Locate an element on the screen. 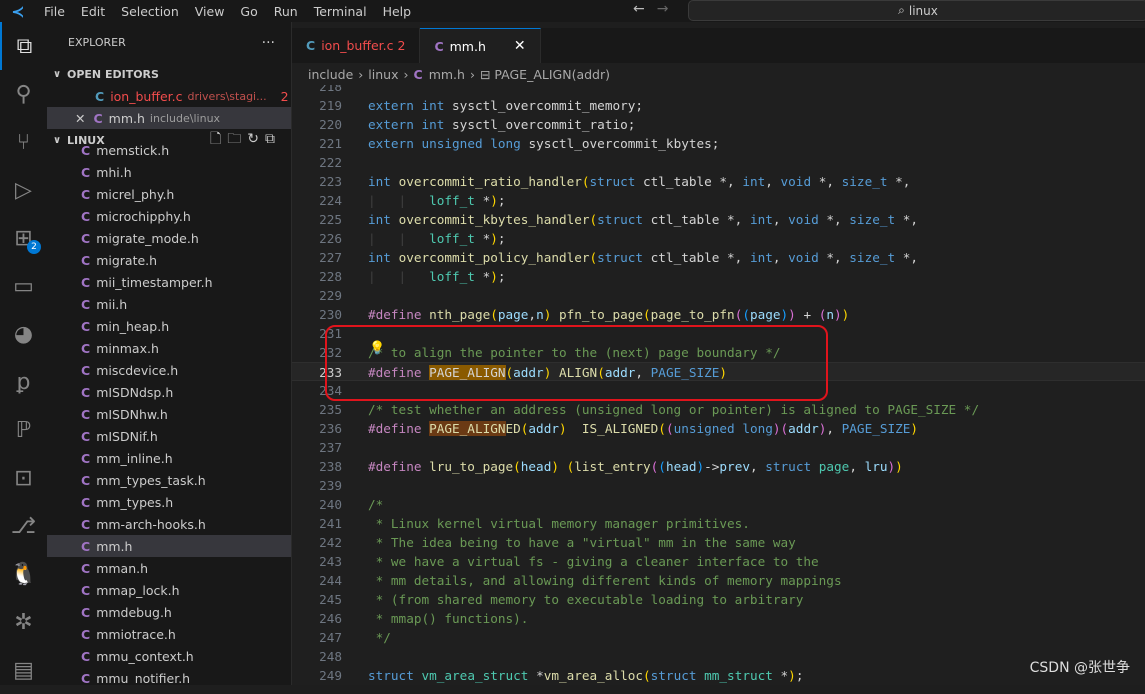 The width and height of the screenshot is (1145, 694). file-name: mm.h is located at coordinates (114, 546).